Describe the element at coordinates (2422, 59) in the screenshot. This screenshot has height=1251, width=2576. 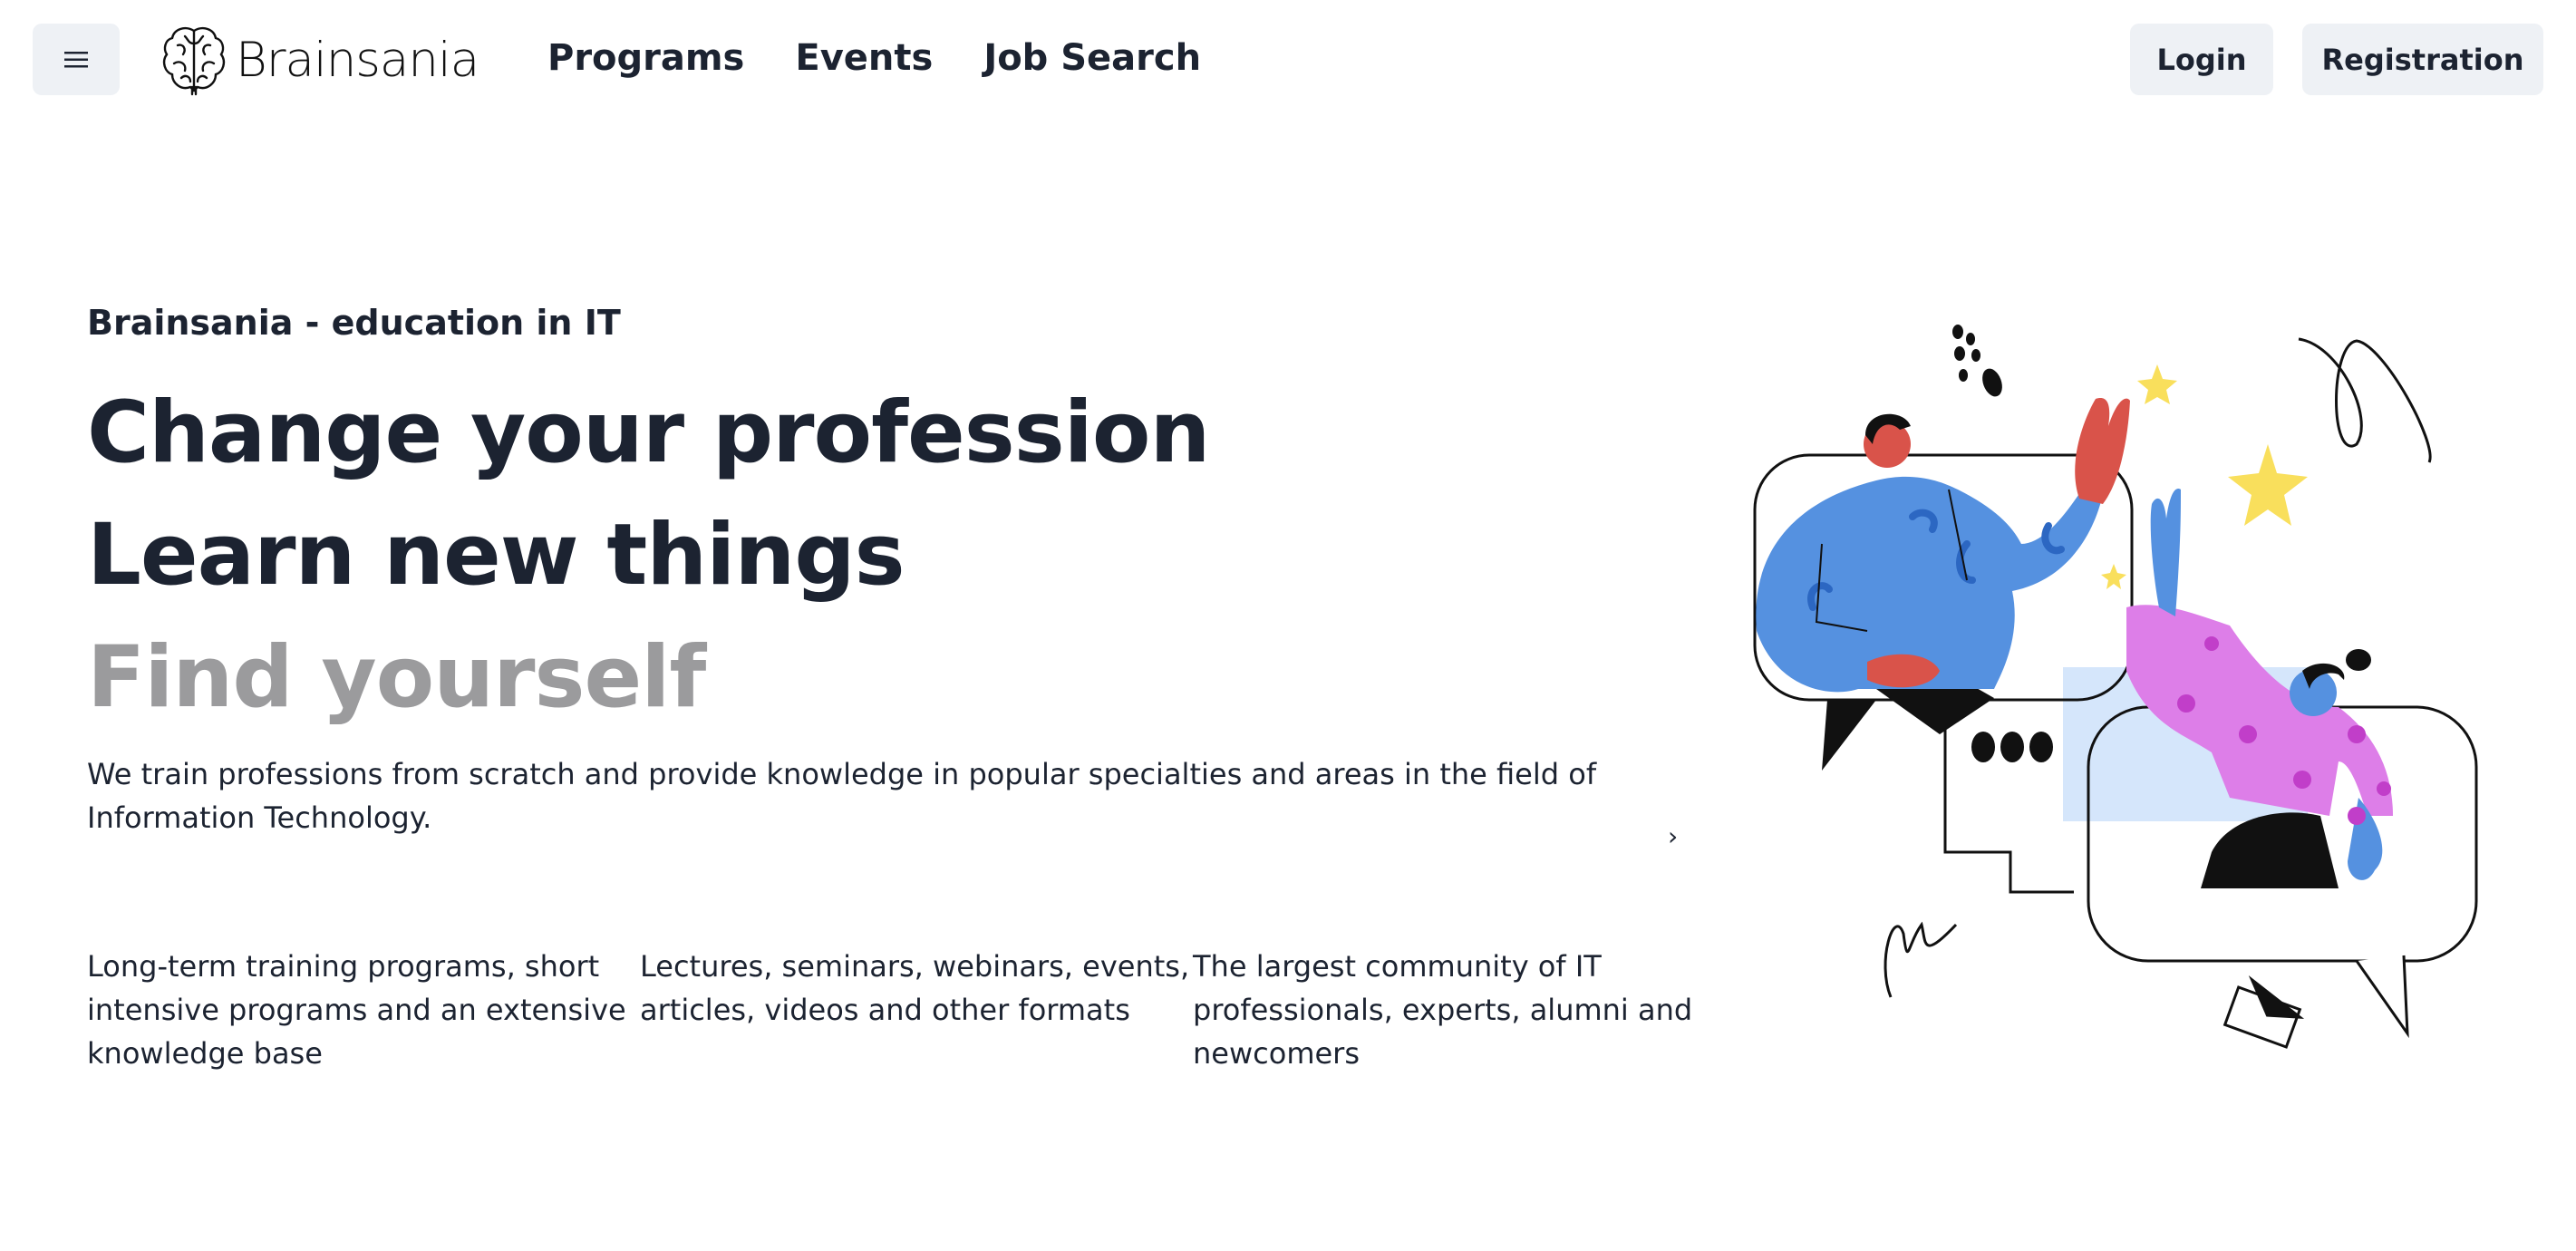
I see `registration-button: Registration` at that location.